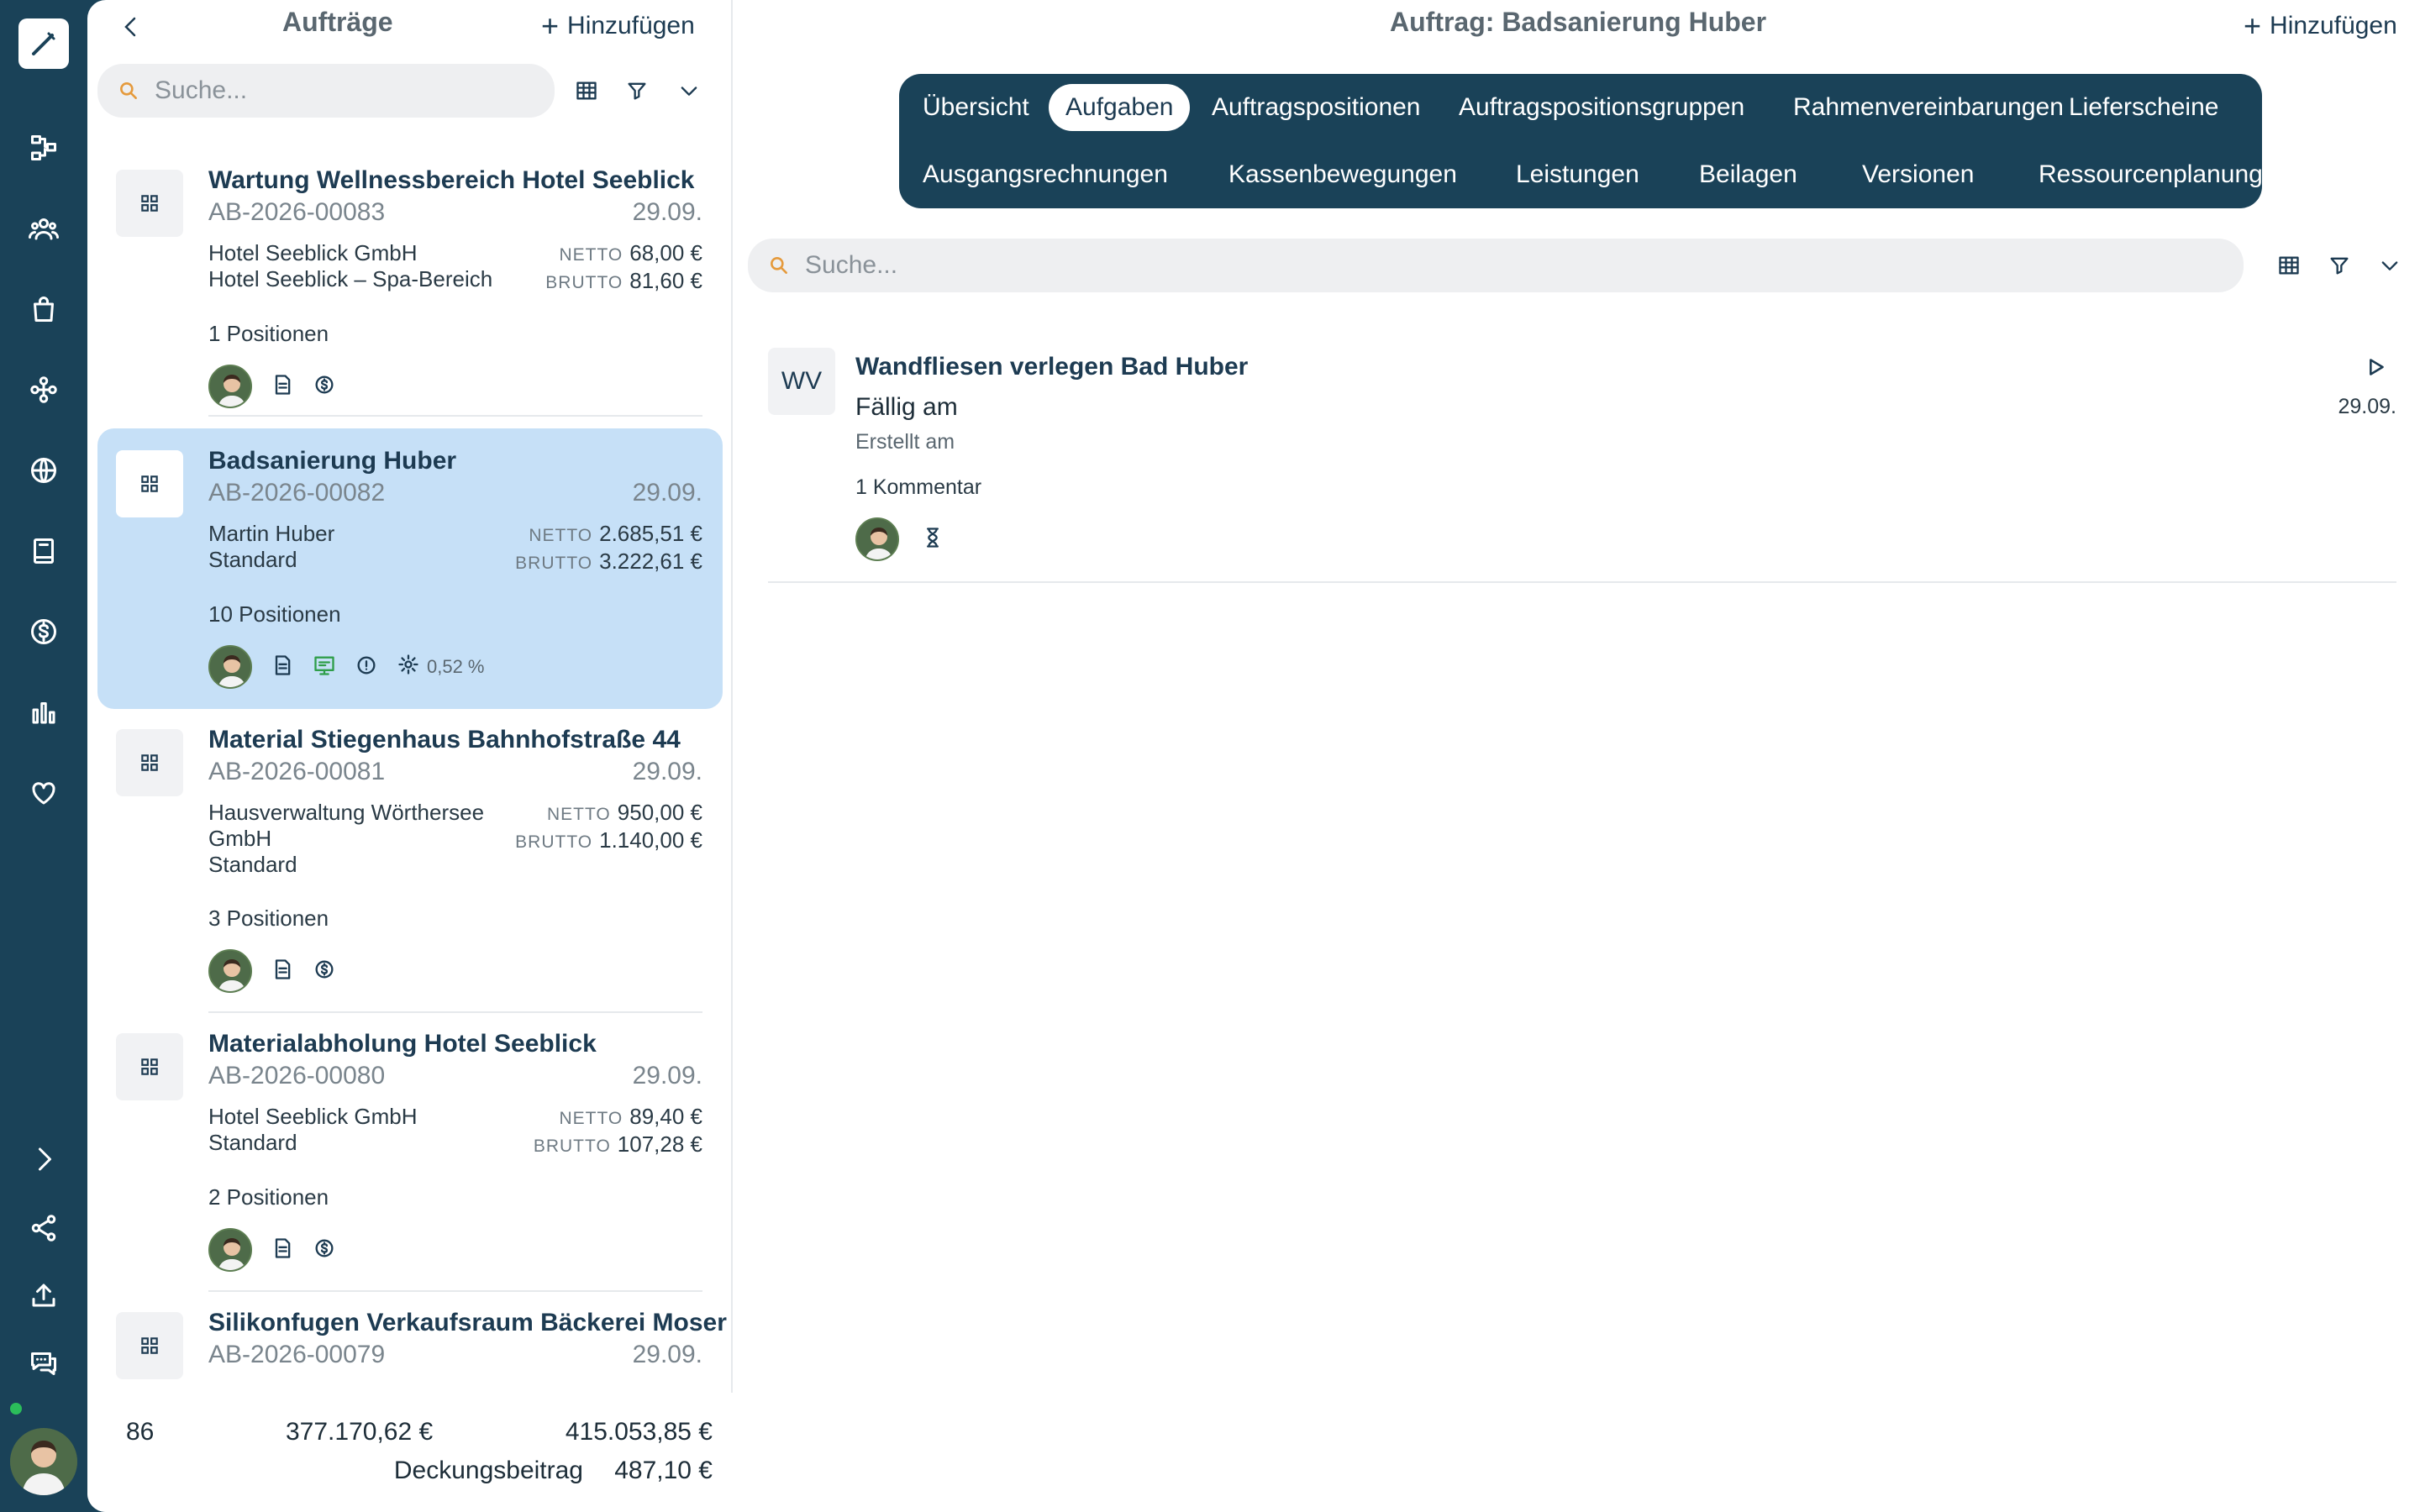  Describe the element at coordinates (367, 667) in the screenshot. I see `info-icon` at that location.